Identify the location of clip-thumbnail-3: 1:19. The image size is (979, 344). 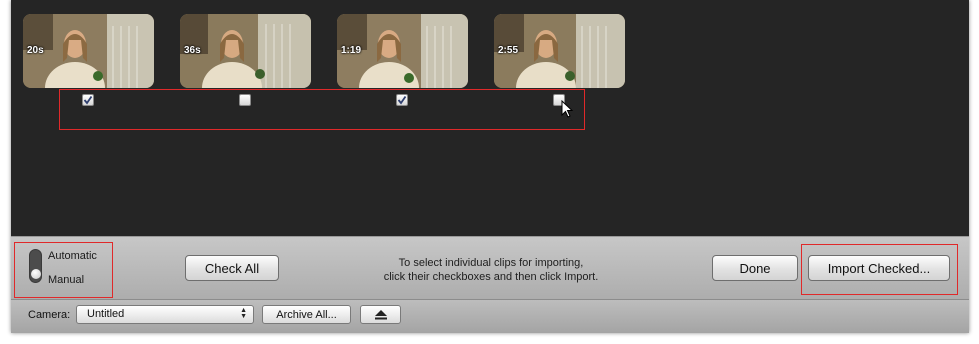
(402, 51).